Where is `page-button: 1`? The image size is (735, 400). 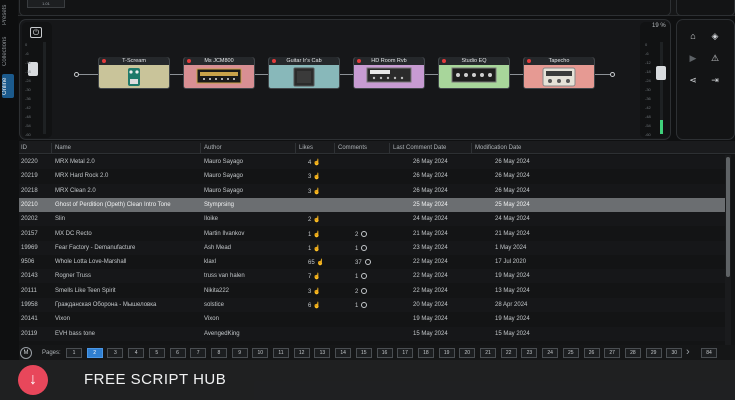 page-button: 1 is located at coordinates (74, 353).